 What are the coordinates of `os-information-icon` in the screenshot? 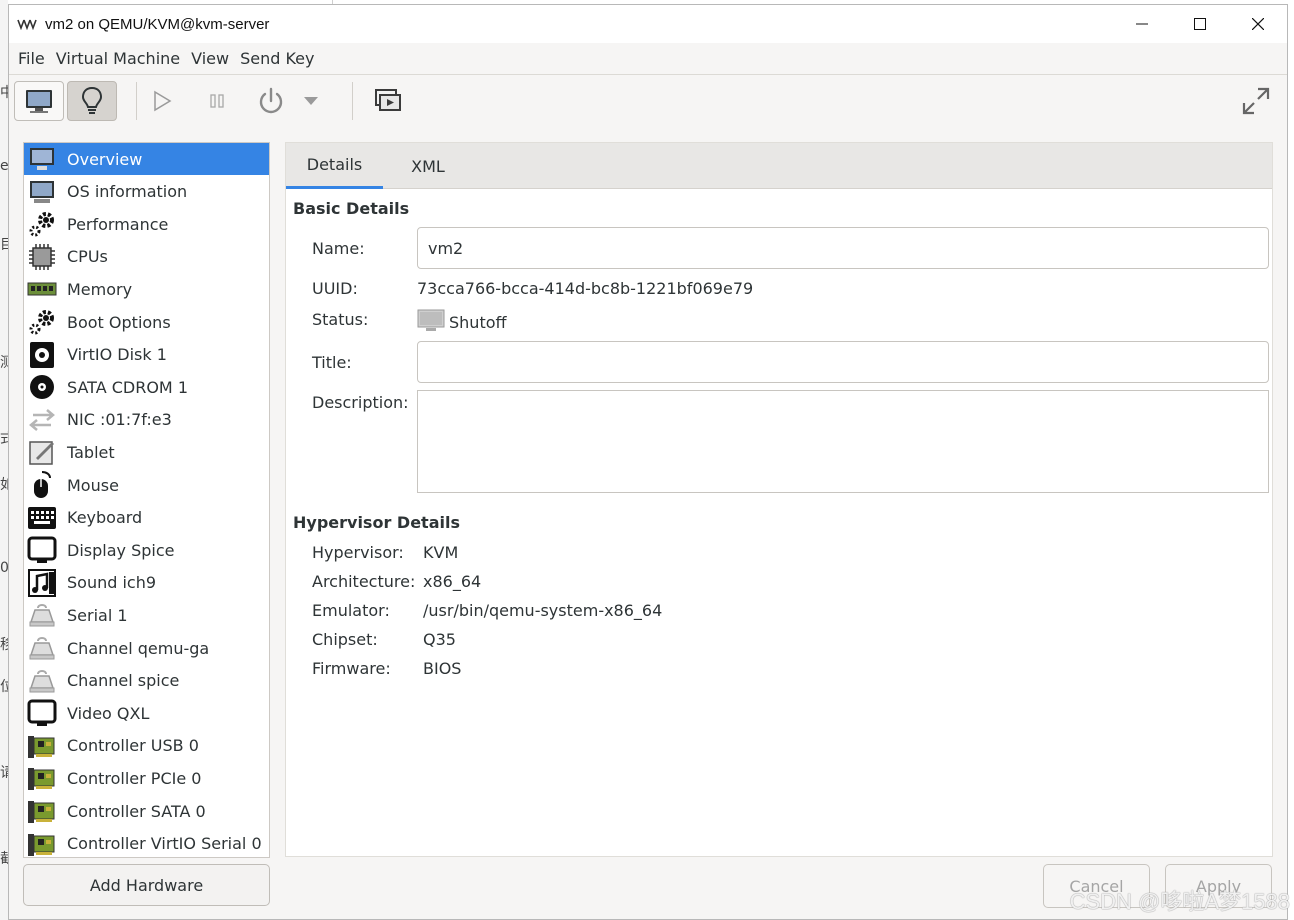 It's located at (42, 192).